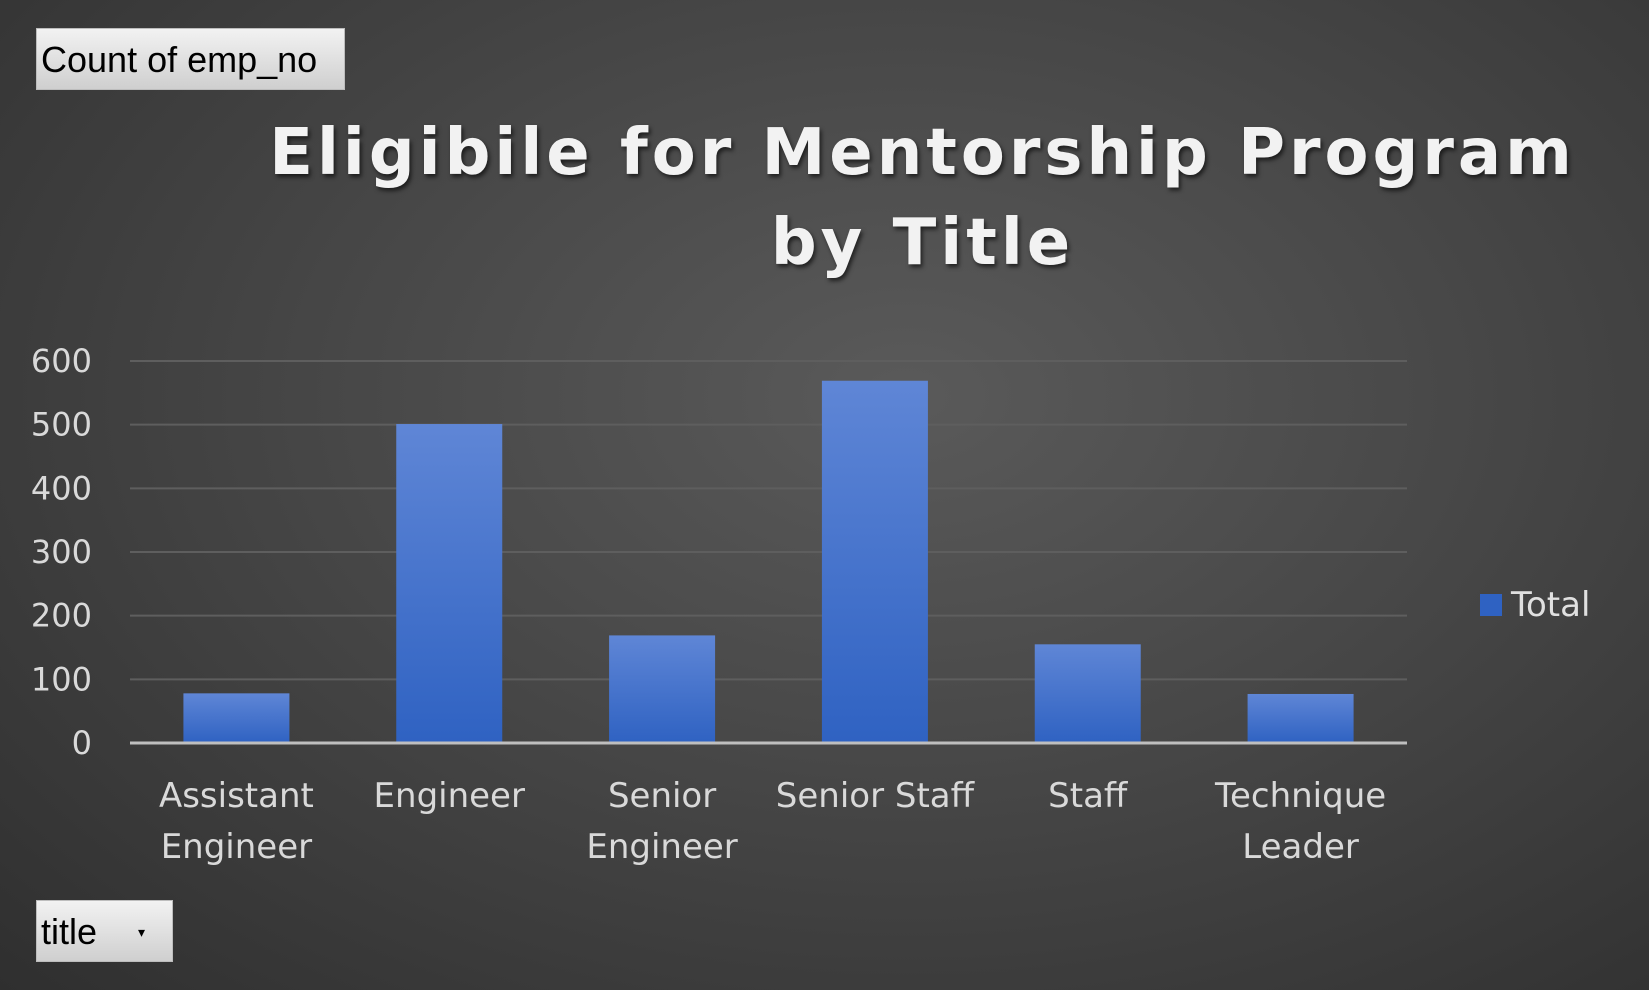 Image resolution: width=1649 pixels, height=990 pixels. What do you see at coordinates (69, 931) in the screenshot?
I see `axis-field-label: title` at bounding box center [69, 931].